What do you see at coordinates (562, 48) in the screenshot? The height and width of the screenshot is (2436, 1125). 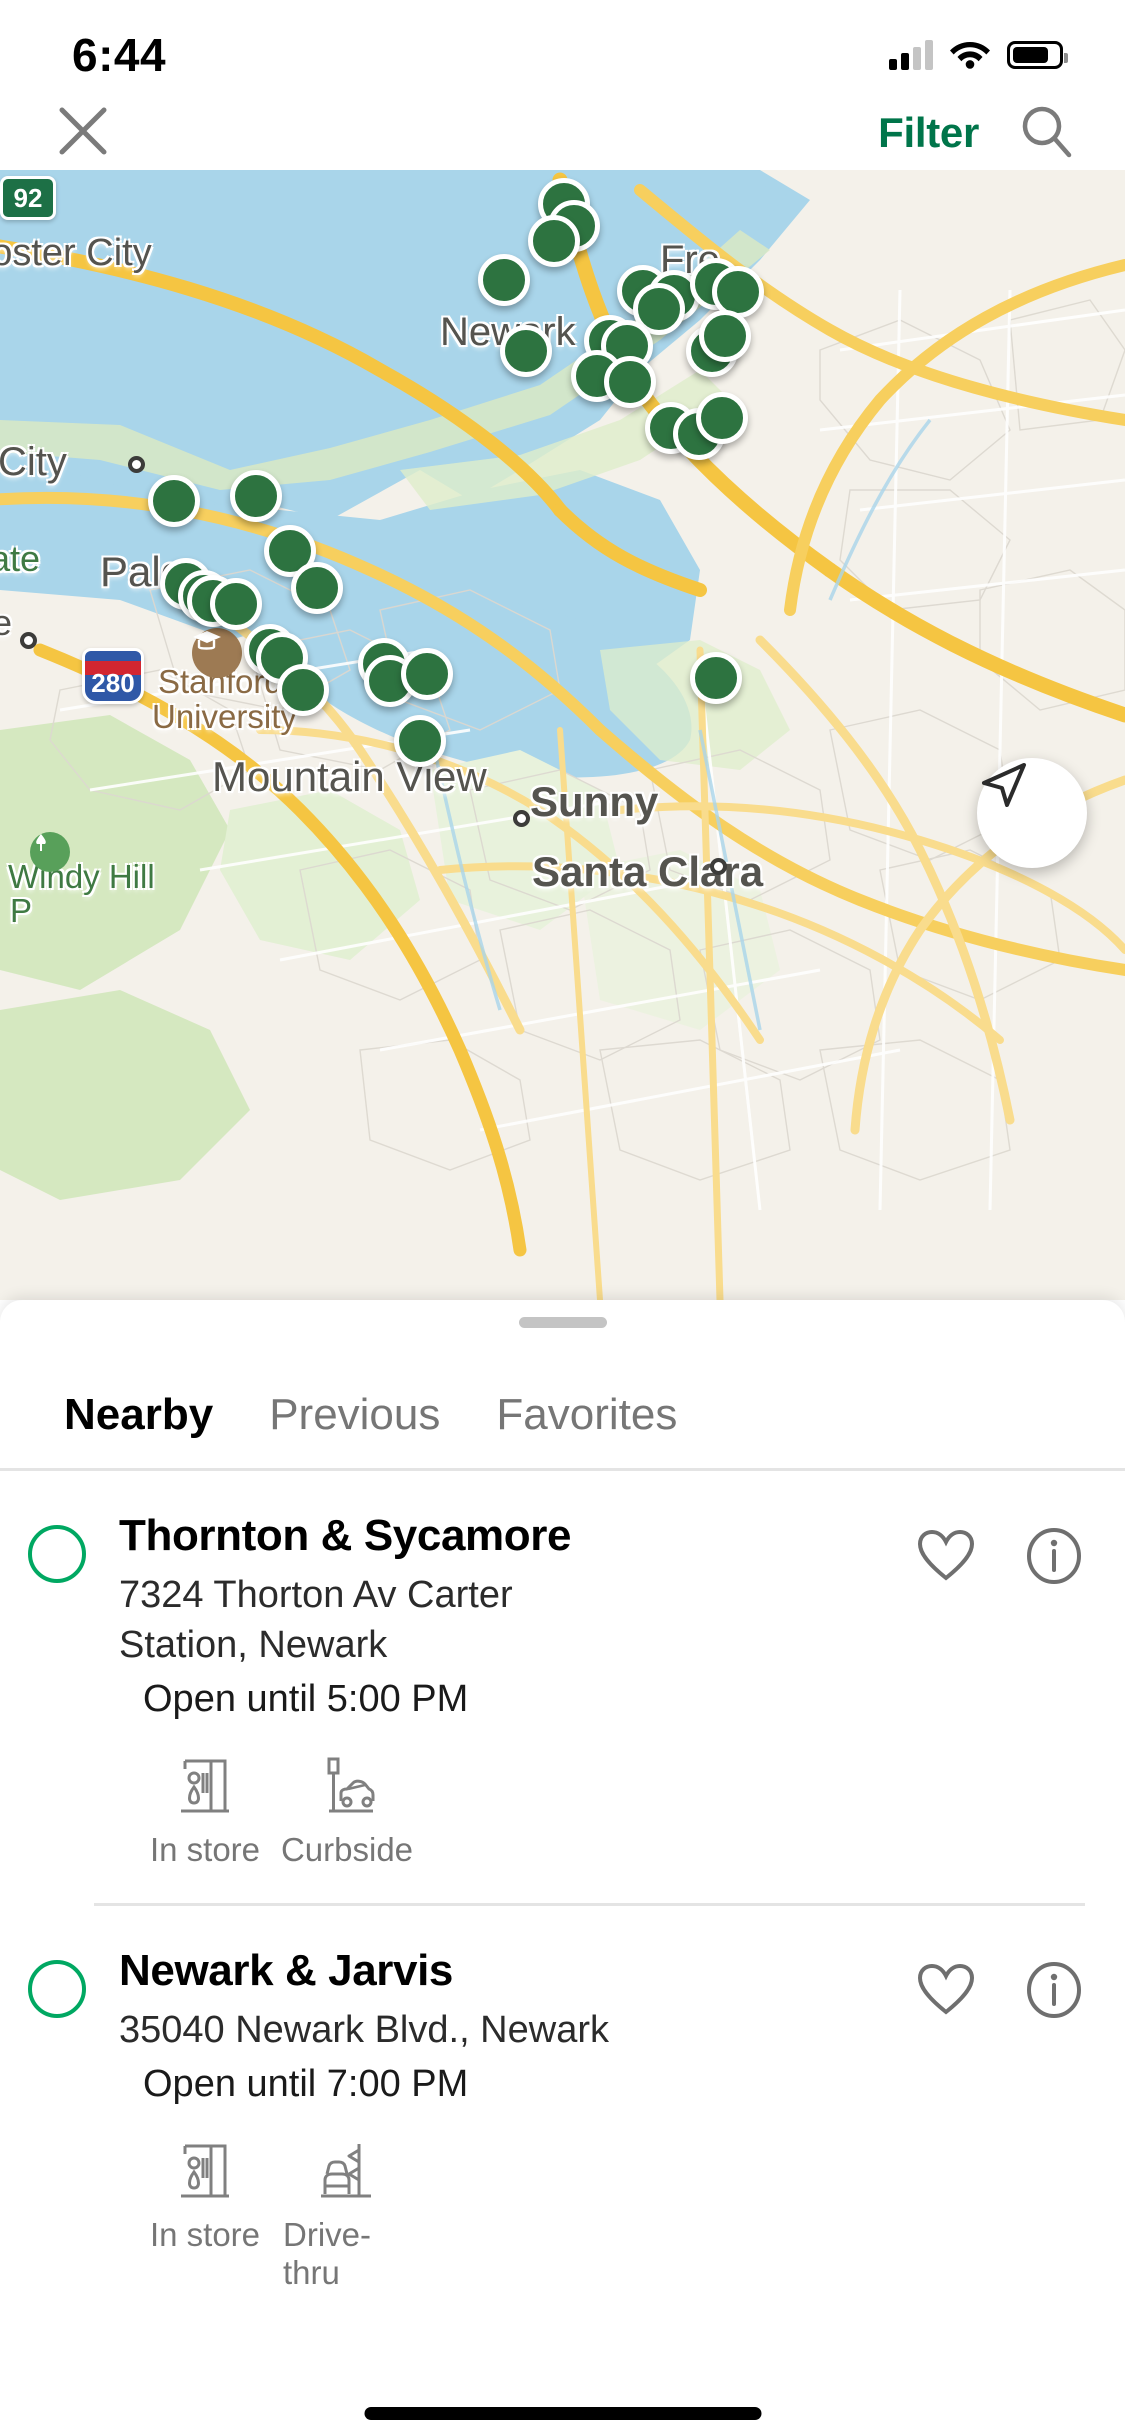 I see `status-bar: 6:44` at bounding box center [562, 48].